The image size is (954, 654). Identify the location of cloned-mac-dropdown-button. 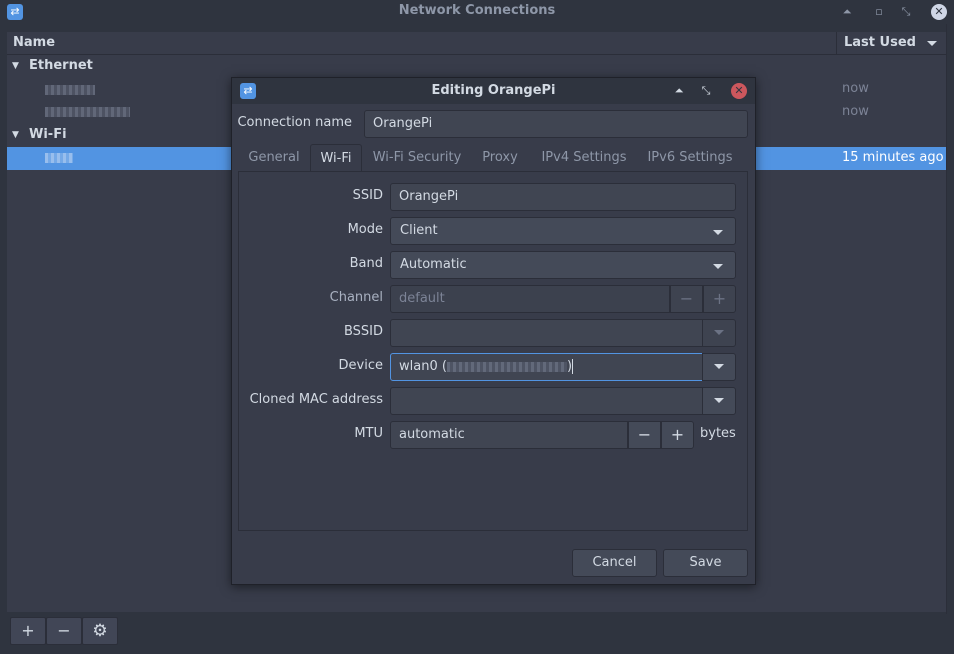
(719, 401).